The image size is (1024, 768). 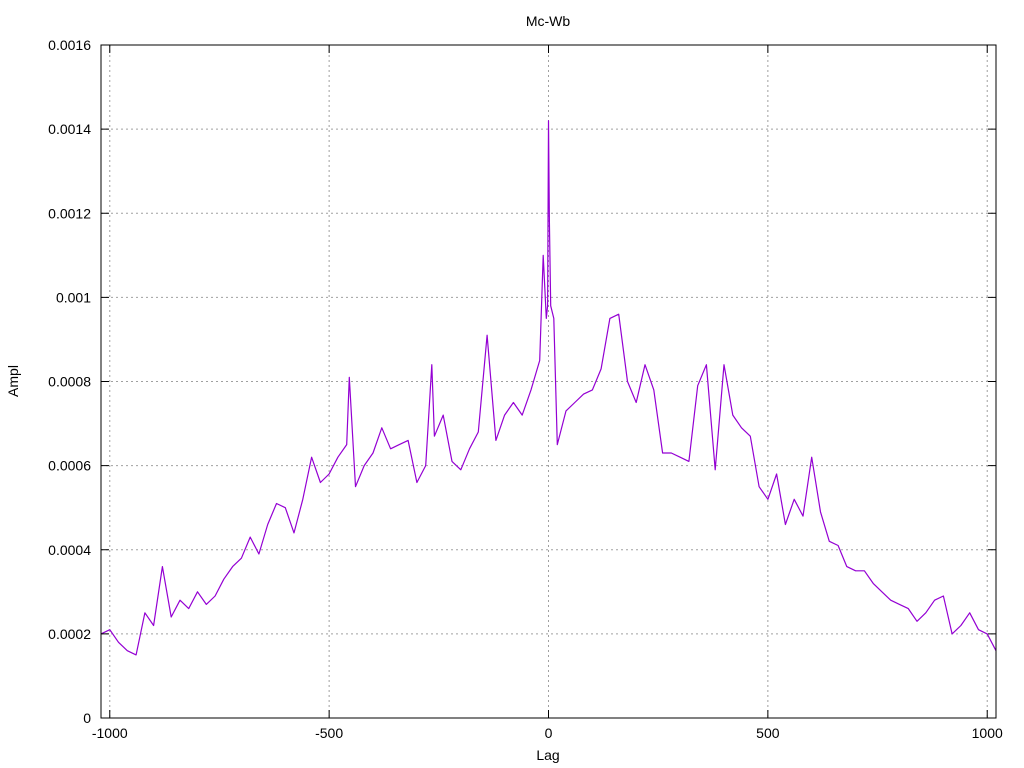 What do you see at coordinates (69, 466) in the screenshot?
I see `y-tick-label: 0.0006` at bounding box center [69, 466].